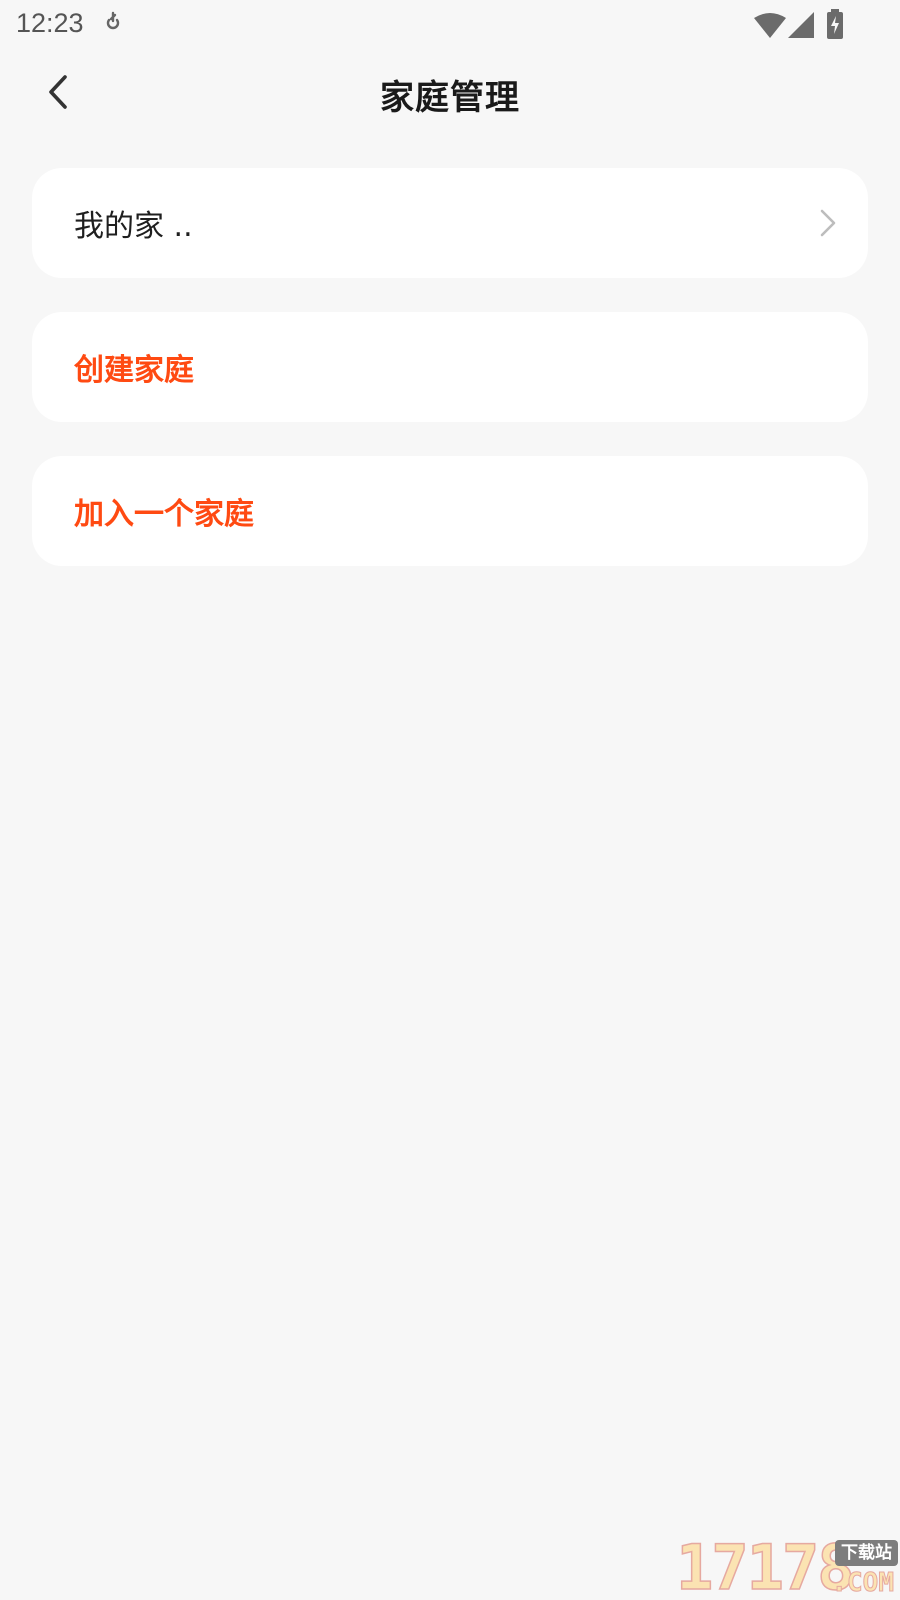 This screenshot has width=900, height=1600. Describe the element at coordinates (450, 511) in the screenshot. I see `join-family-button: 加入一个家庭` at that location.